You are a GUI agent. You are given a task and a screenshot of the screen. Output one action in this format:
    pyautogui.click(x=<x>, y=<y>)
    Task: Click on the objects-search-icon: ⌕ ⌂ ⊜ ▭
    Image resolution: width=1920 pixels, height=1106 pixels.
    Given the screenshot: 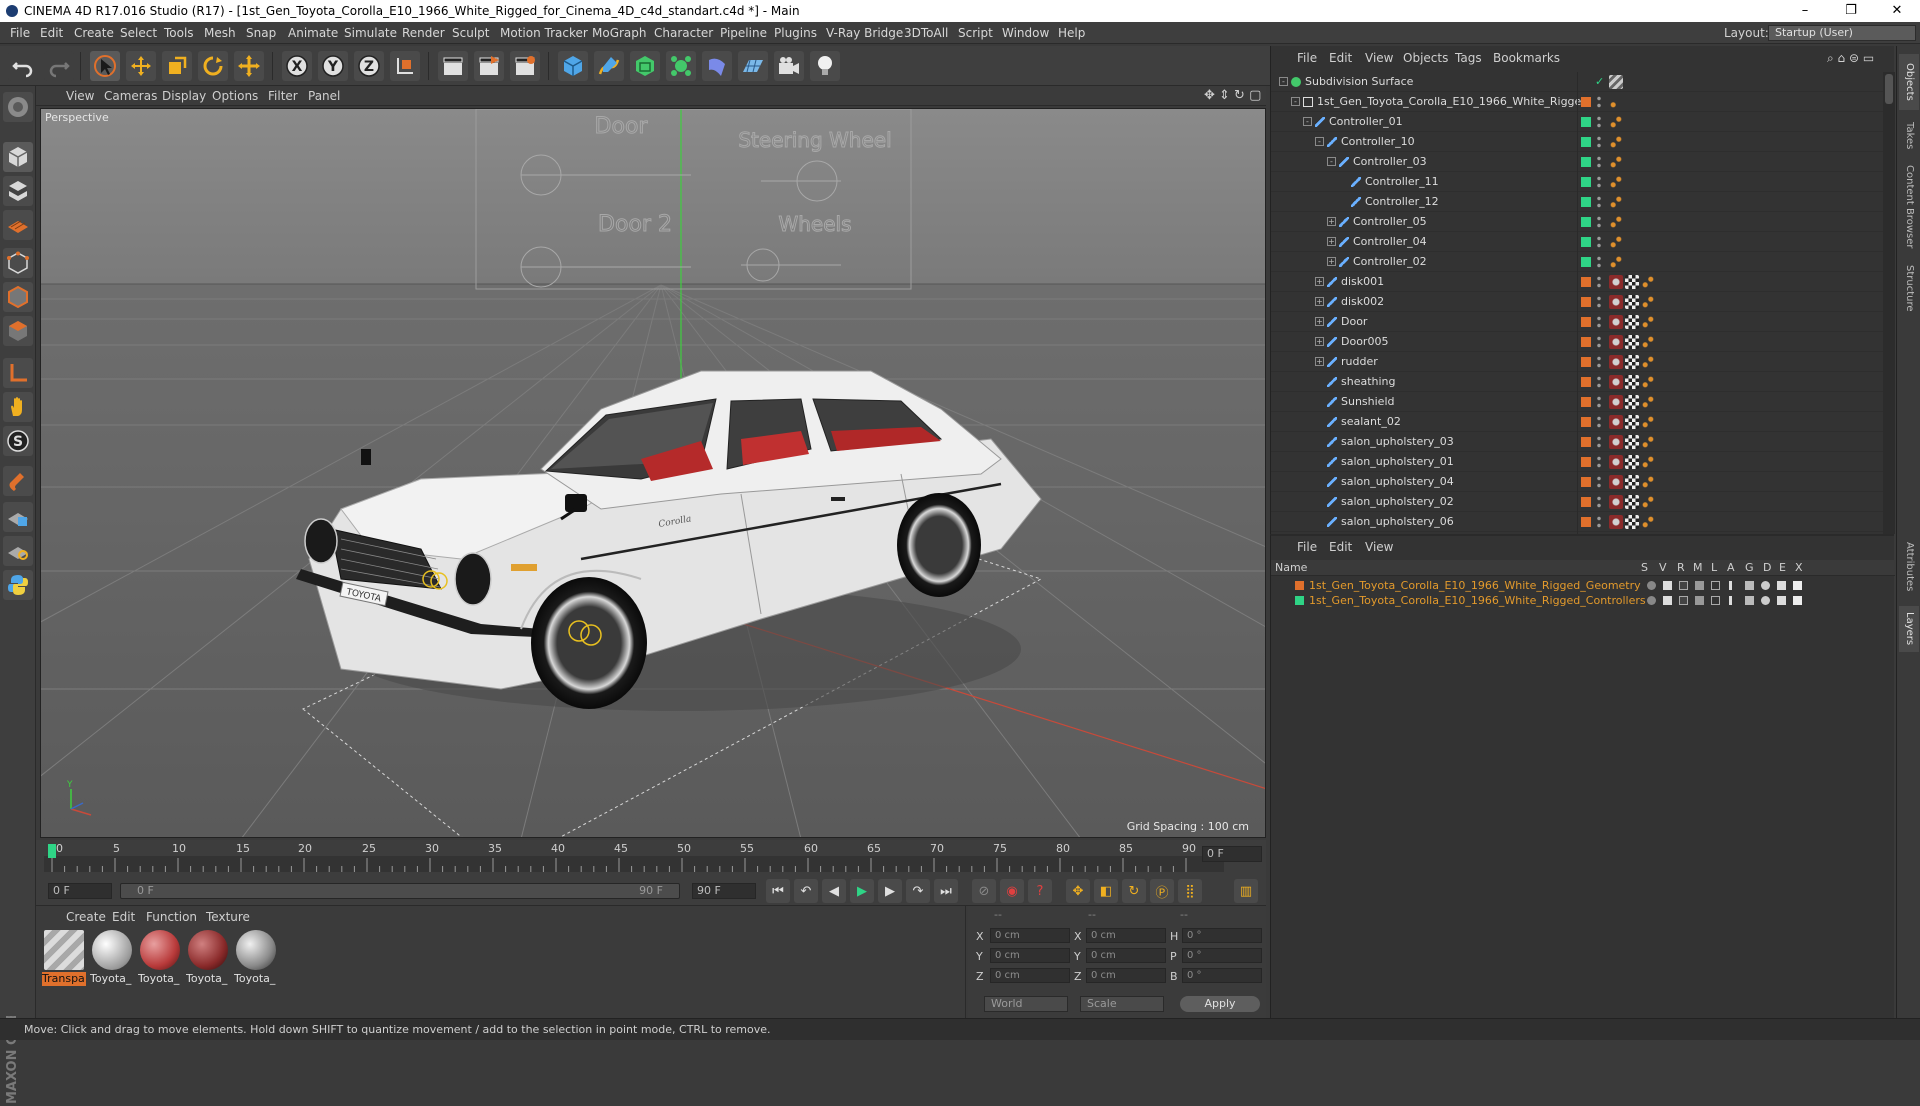 What is the action you would take?
    pyautogui.click(x=1850, y=58)
    